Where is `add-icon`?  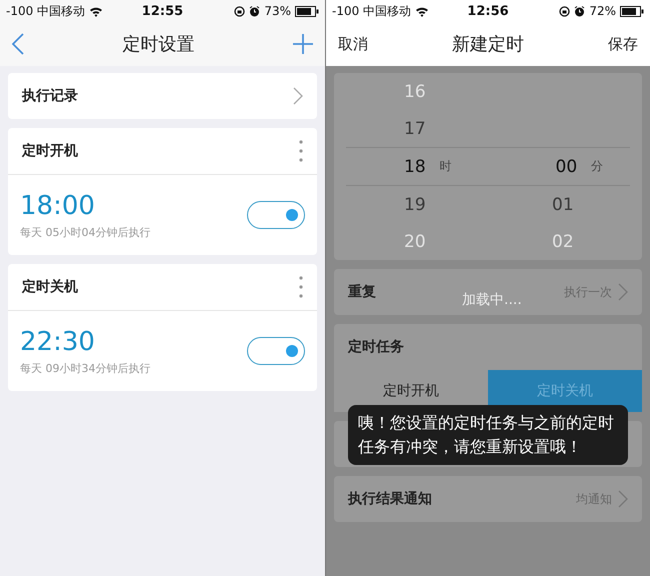 add-icon is located at coordinates (303, 44).